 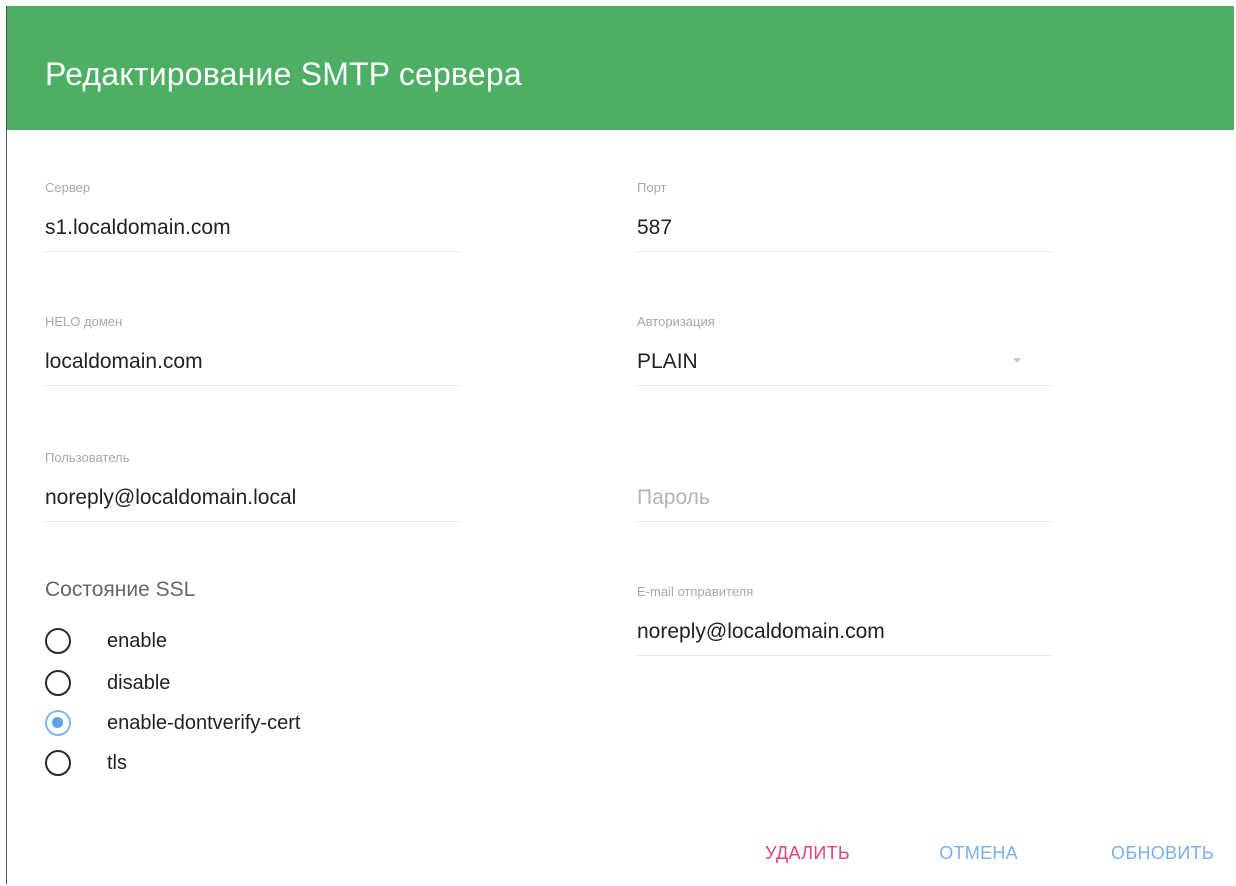 I want to click on helo-domain-label: HELO домен, so click(x=84, y=321).